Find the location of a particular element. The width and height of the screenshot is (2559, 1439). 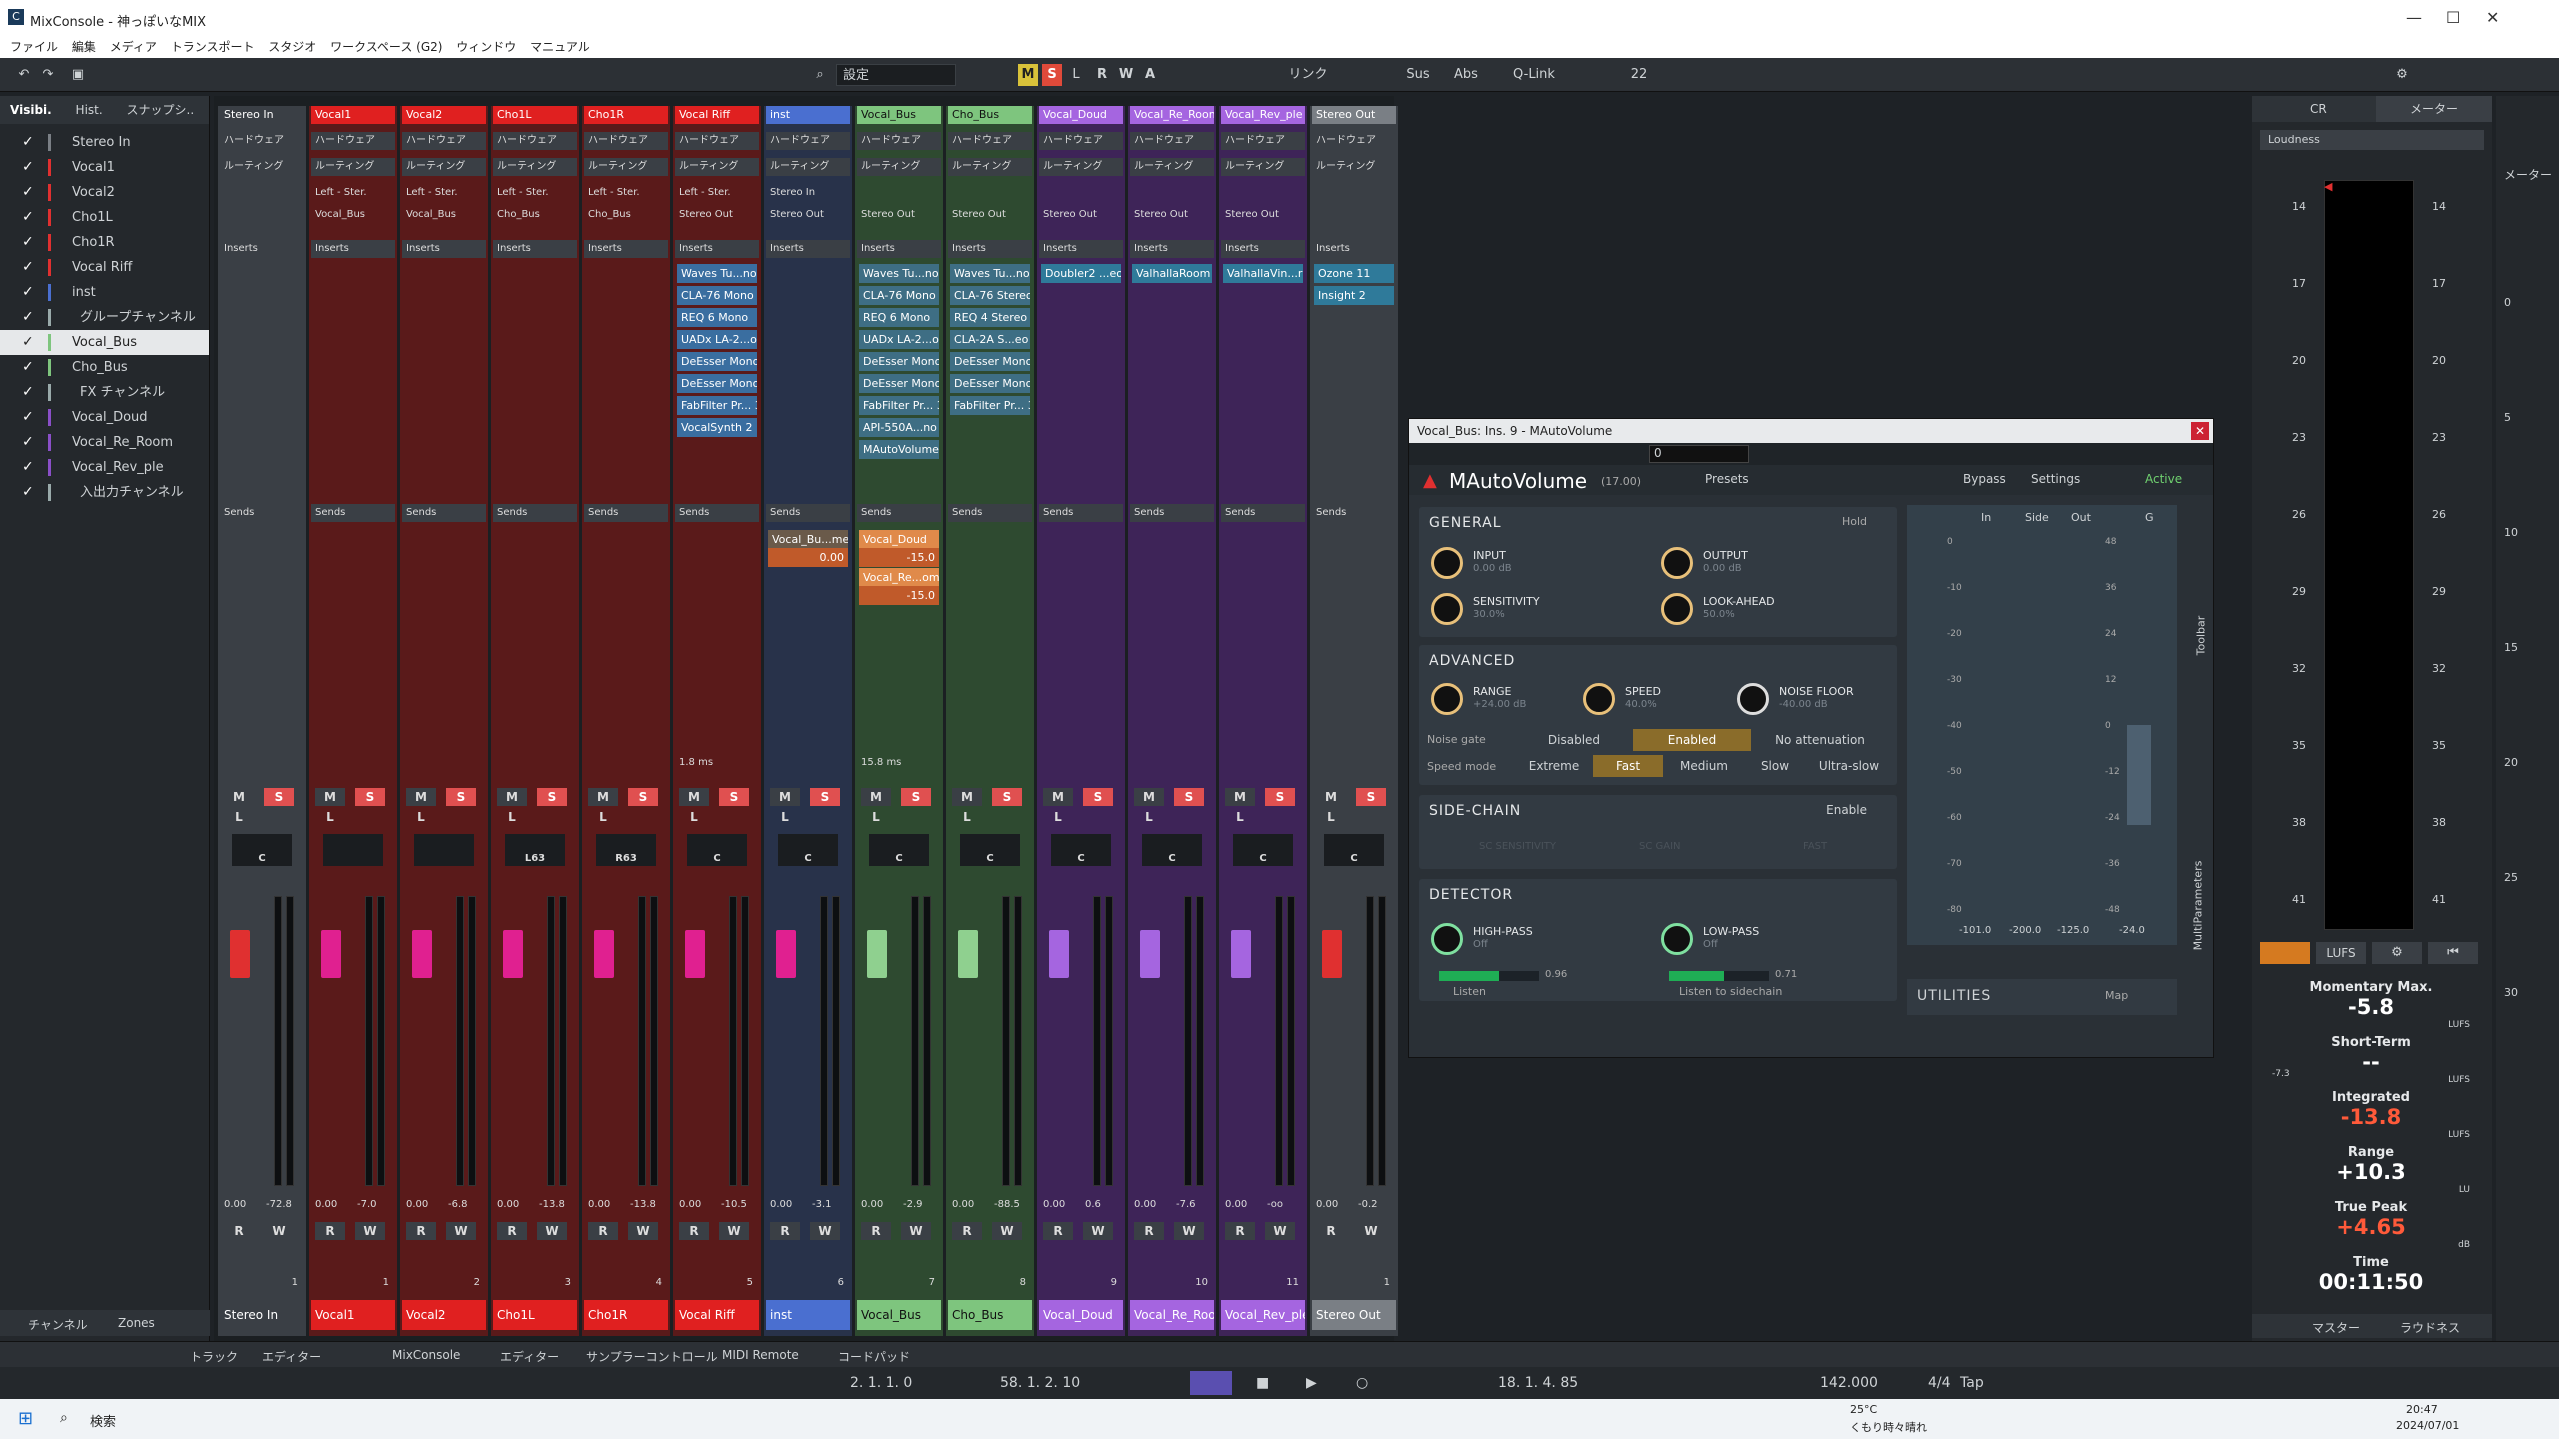

send-level: -15.0 is located at coordinates (899, 595).